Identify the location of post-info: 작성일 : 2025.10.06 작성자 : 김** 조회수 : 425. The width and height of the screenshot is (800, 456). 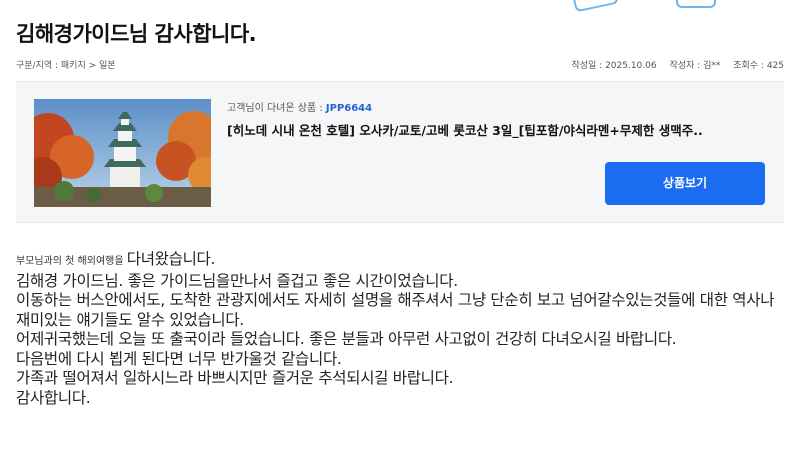
(672, 64).